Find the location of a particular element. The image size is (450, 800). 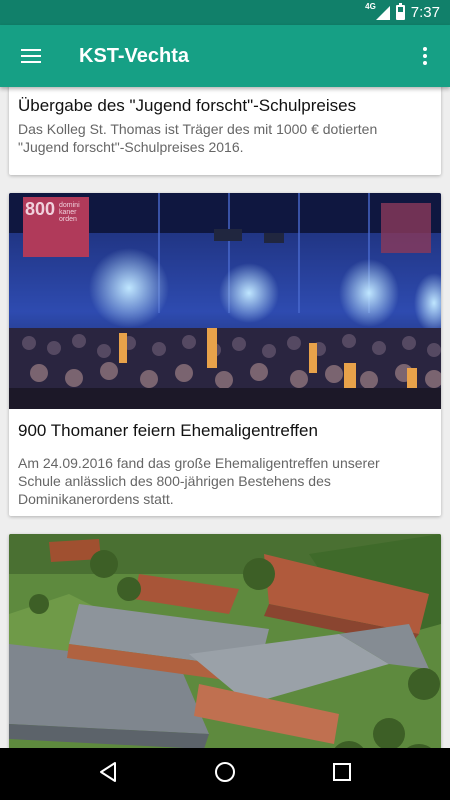

battery-icon is located at coordinates (400, 11).